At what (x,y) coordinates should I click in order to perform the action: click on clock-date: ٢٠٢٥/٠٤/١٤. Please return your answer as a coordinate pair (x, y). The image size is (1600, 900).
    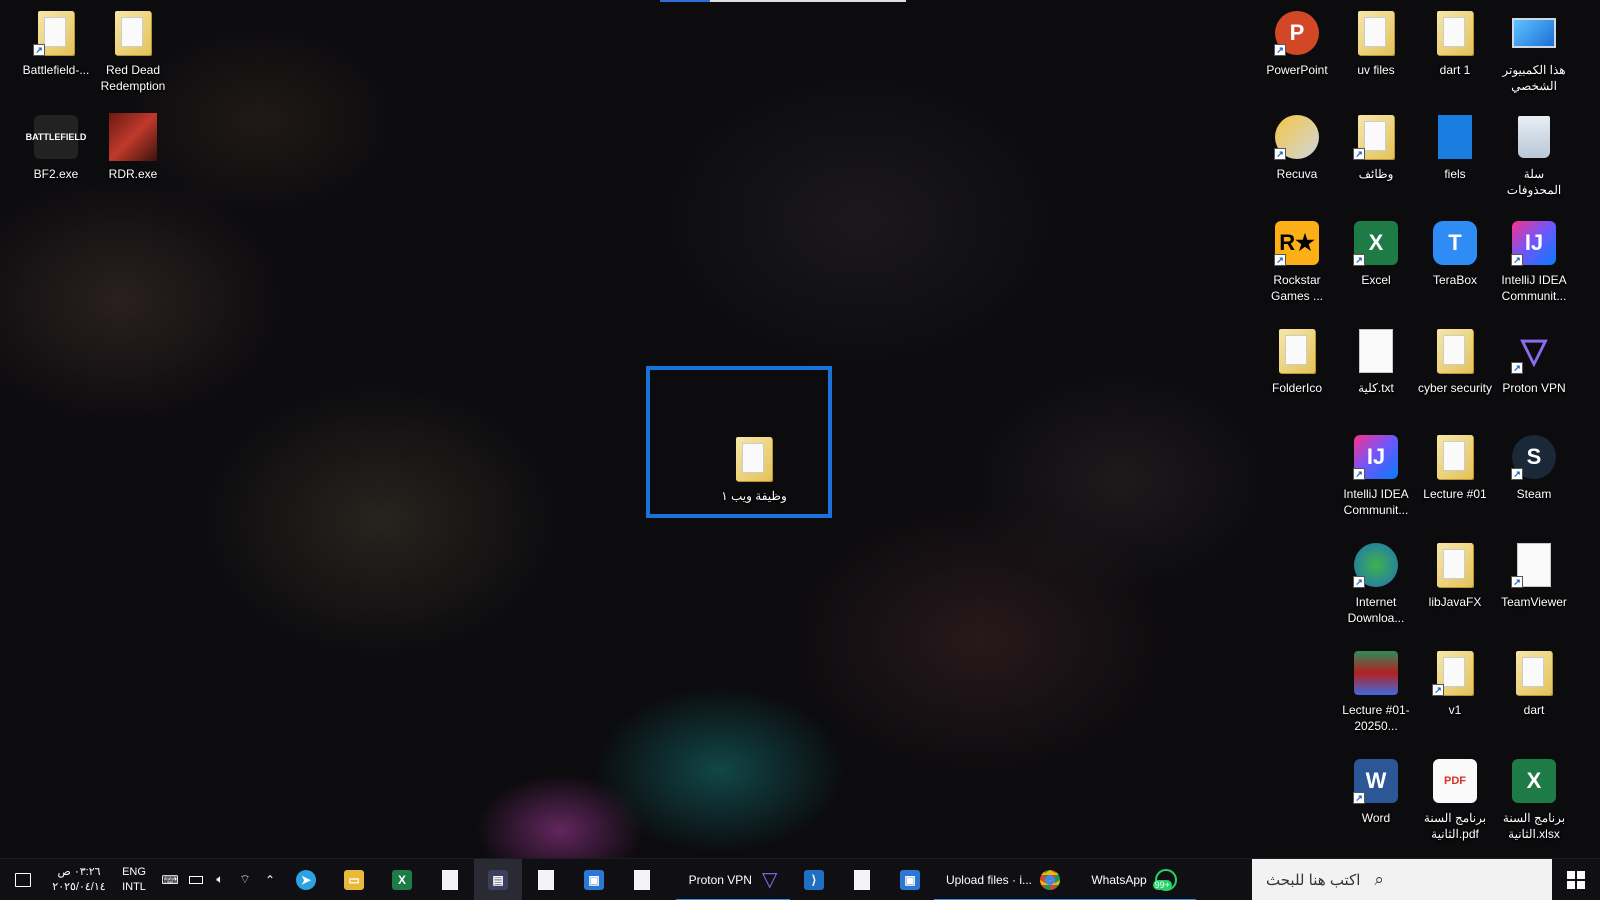
    Looking at the image, I should click on (79, 886).